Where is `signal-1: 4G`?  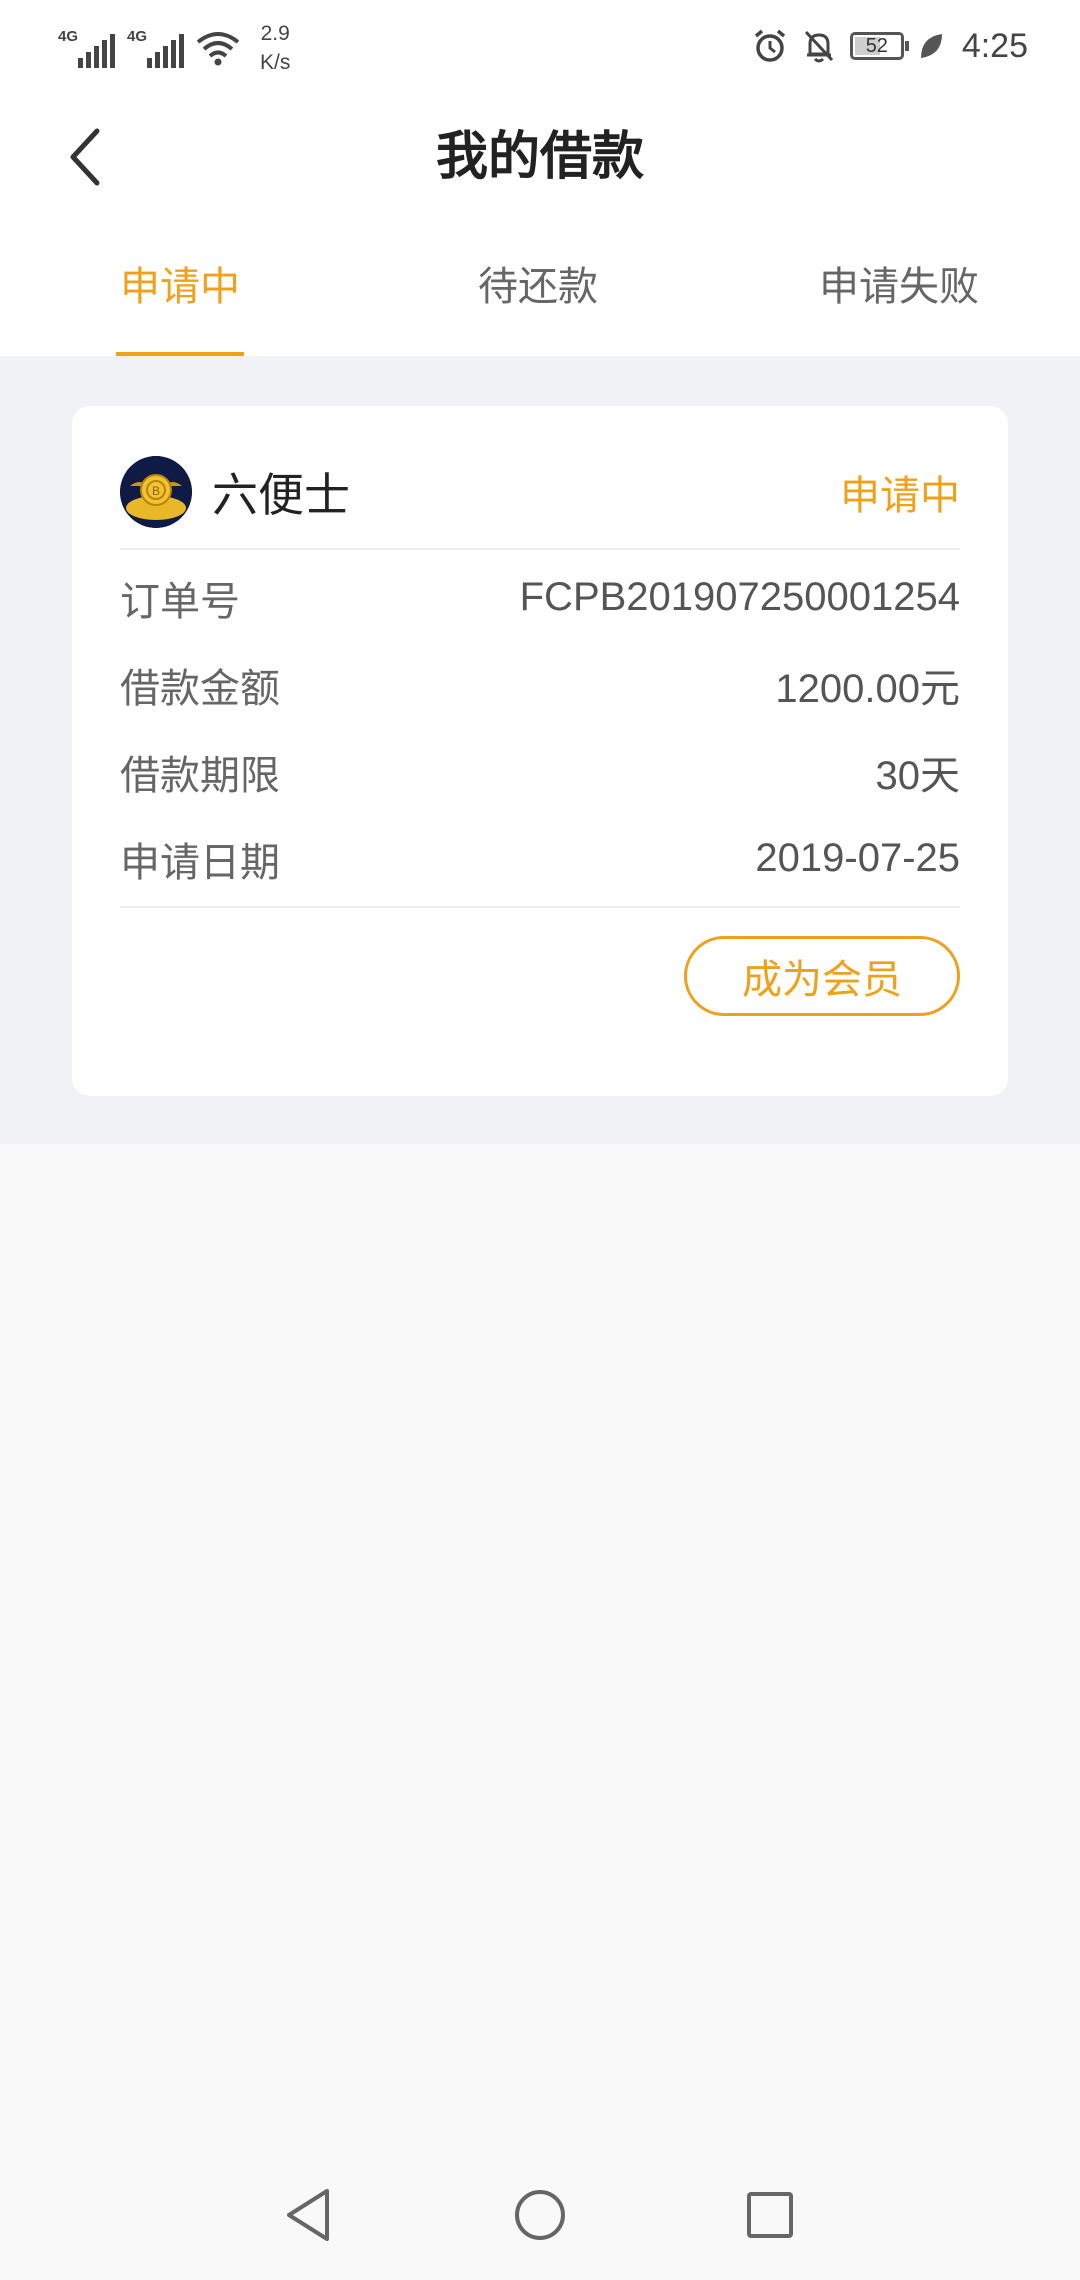
signal-1: 4G is located at coordinates (86, 48).